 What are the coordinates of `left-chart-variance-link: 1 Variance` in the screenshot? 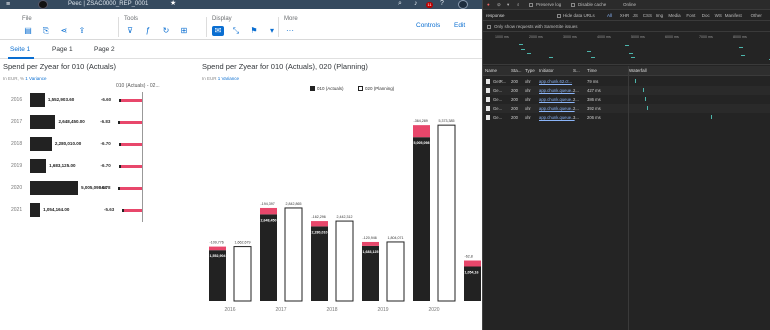 It's located at (35, 78).